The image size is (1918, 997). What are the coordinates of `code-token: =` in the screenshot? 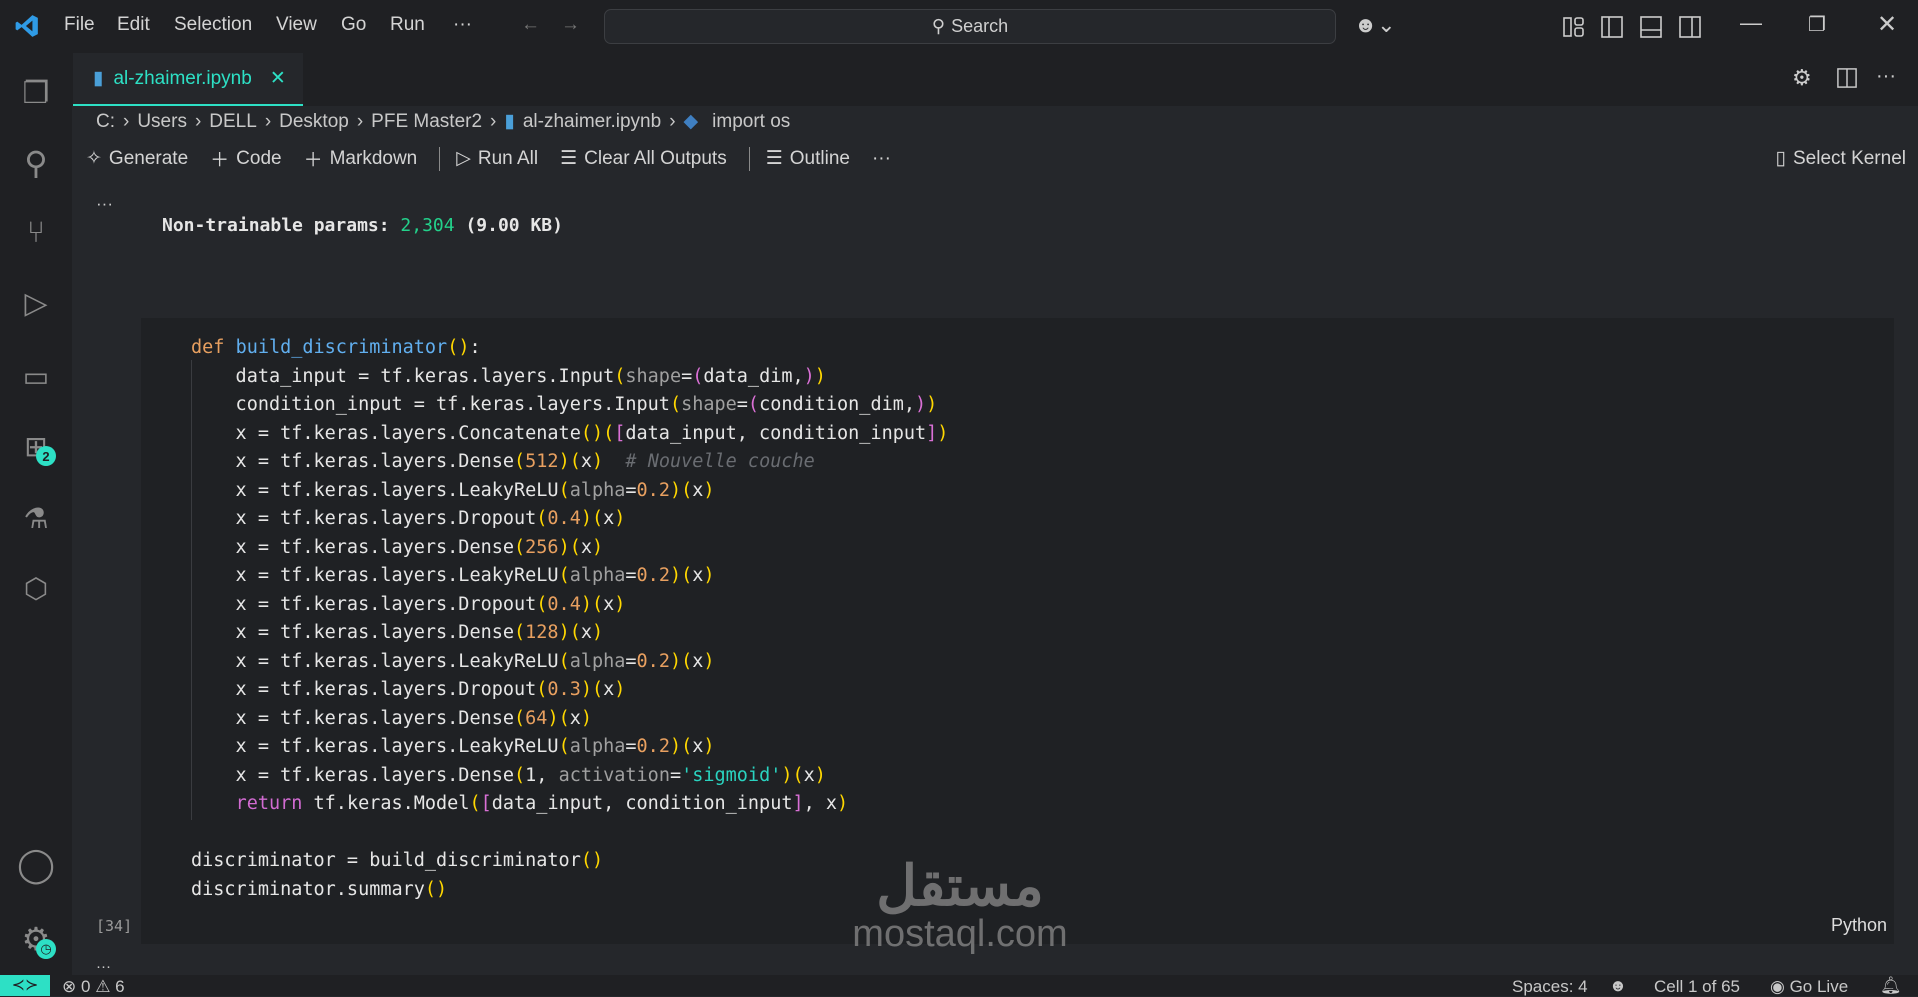 It's located at (631, 746).